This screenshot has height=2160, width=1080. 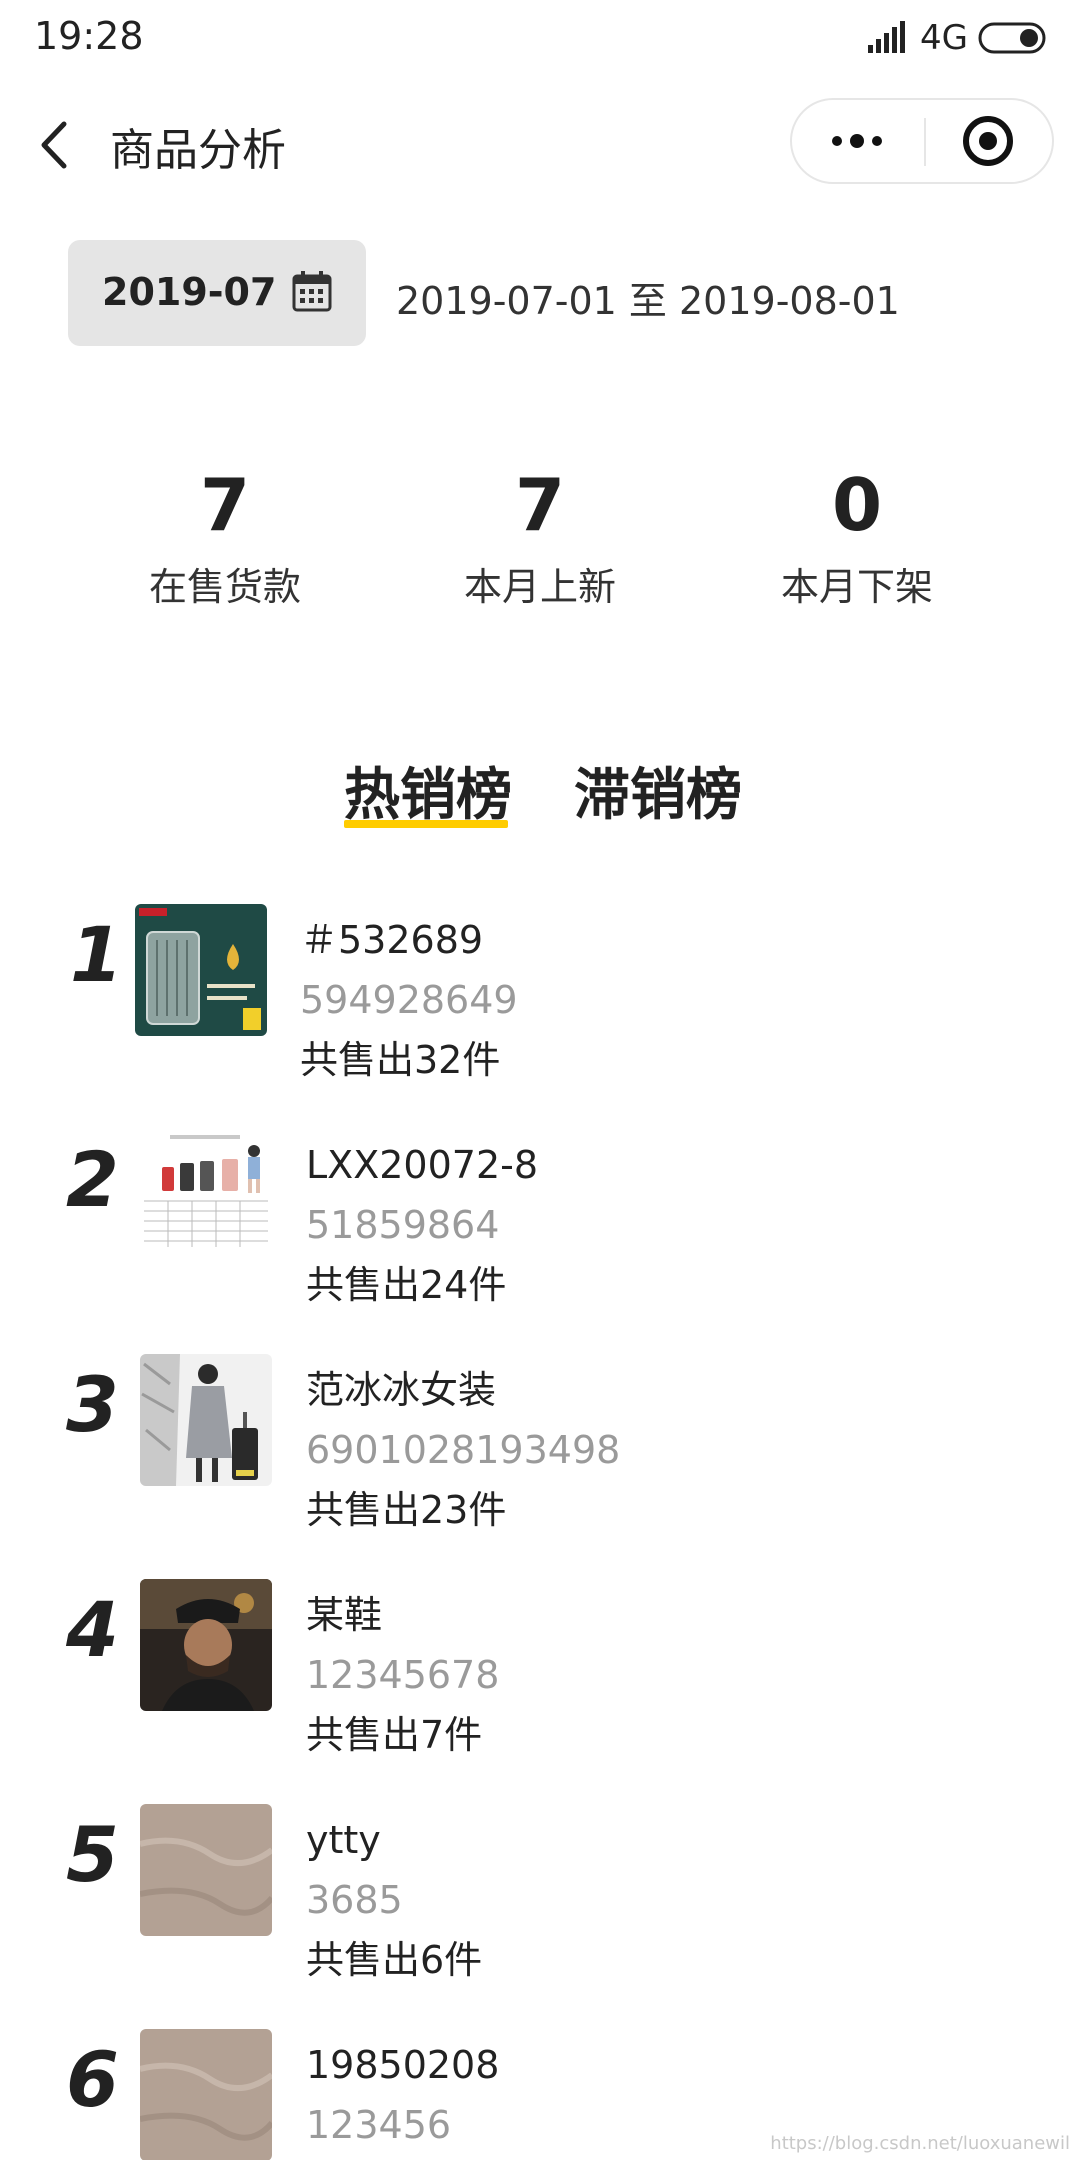 I want to click on stat-removed-this-month: 0 本月下架, so click(x=857, y=535).